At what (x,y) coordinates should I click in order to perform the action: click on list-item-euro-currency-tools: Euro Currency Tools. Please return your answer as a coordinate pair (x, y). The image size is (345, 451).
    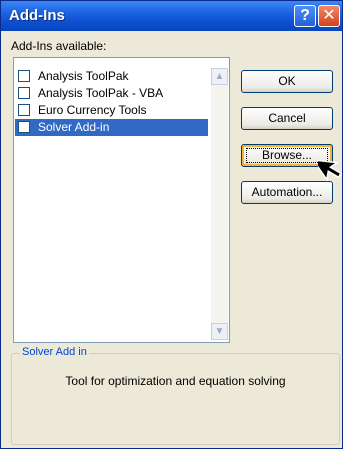
    Looking at the image, I should click on (111, 110).